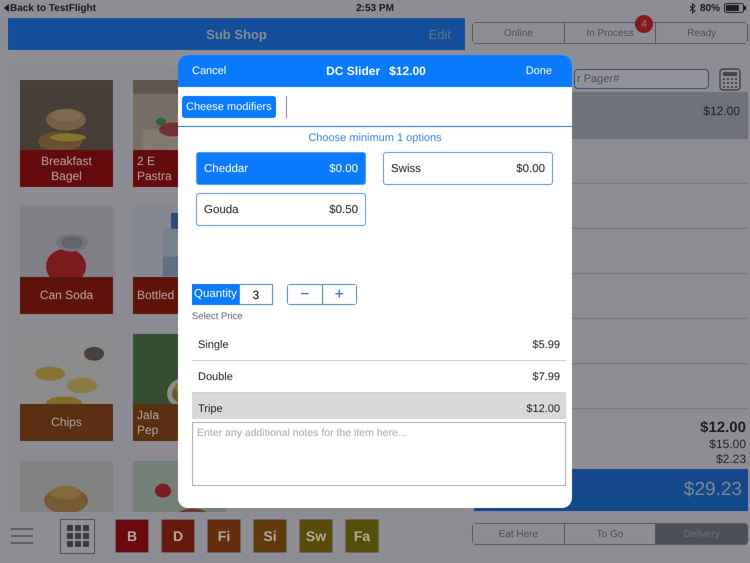  What do you see at coordinates (362, 536) in the screenshot?
I see `category-button: Fa` at bounding box center [362, 536].